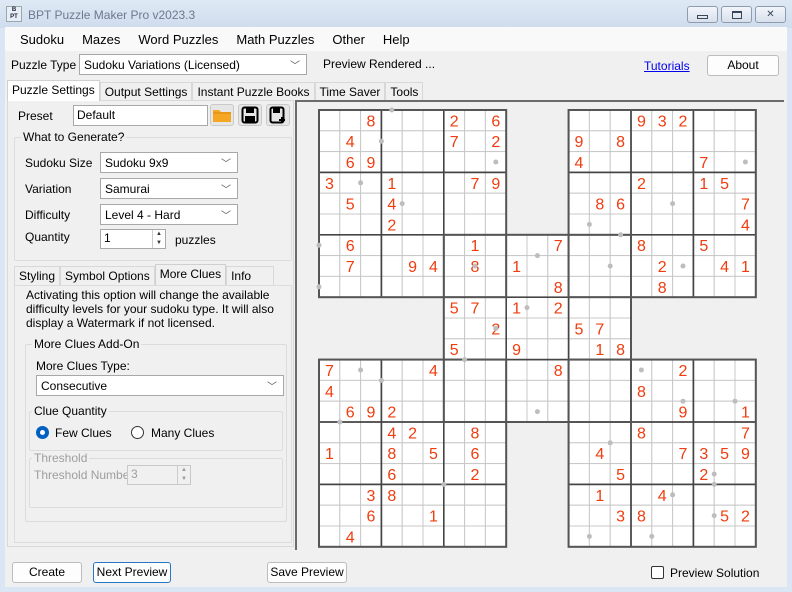  I want to click on save-as-preset-button, so click(278, 115).